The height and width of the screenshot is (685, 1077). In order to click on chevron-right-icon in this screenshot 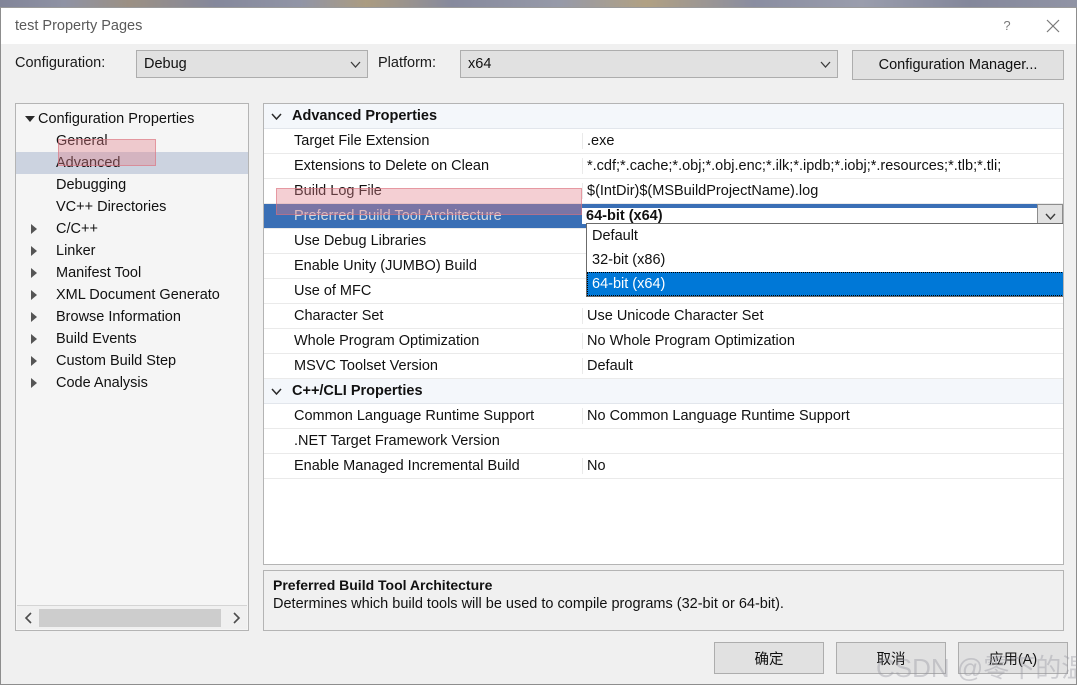, I will do `click(236, 618)`.